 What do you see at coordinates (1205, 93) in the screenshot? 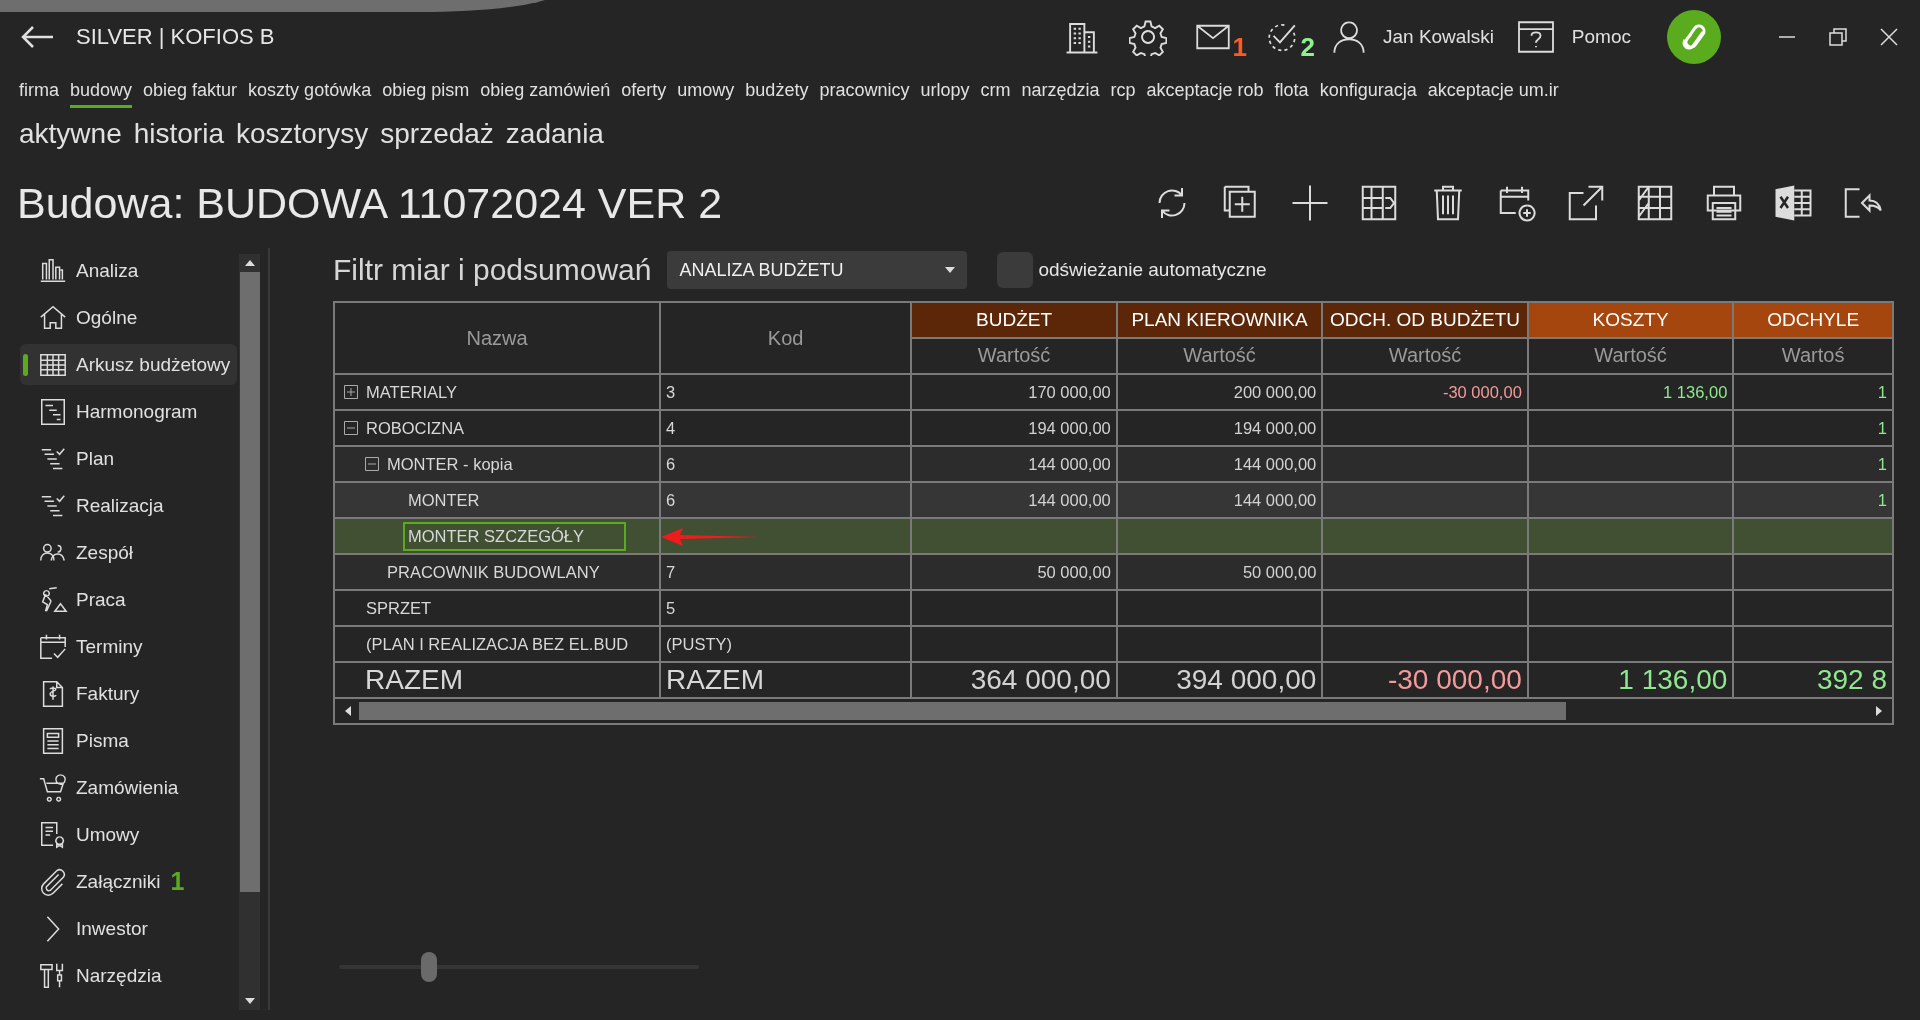
I see `menu-item: akceptacje rob` at bounding box center [1205, 93].